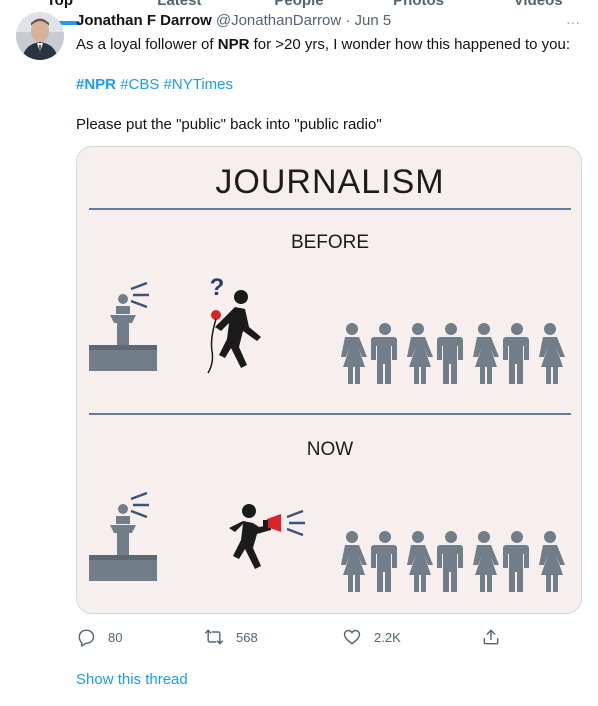 This screenshot has height=706, width=598. What do you see at coordinates (139, 295) in the screenshot?
I see `voice-waves-before-icon` at bounding box center [139, 295].